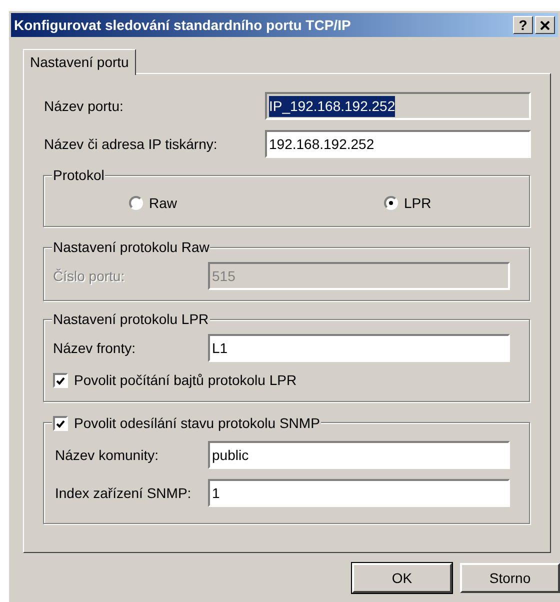 The width and height of the screenshot is (560, 602). I want to click on radio-button: LPR, so click(408, 203).